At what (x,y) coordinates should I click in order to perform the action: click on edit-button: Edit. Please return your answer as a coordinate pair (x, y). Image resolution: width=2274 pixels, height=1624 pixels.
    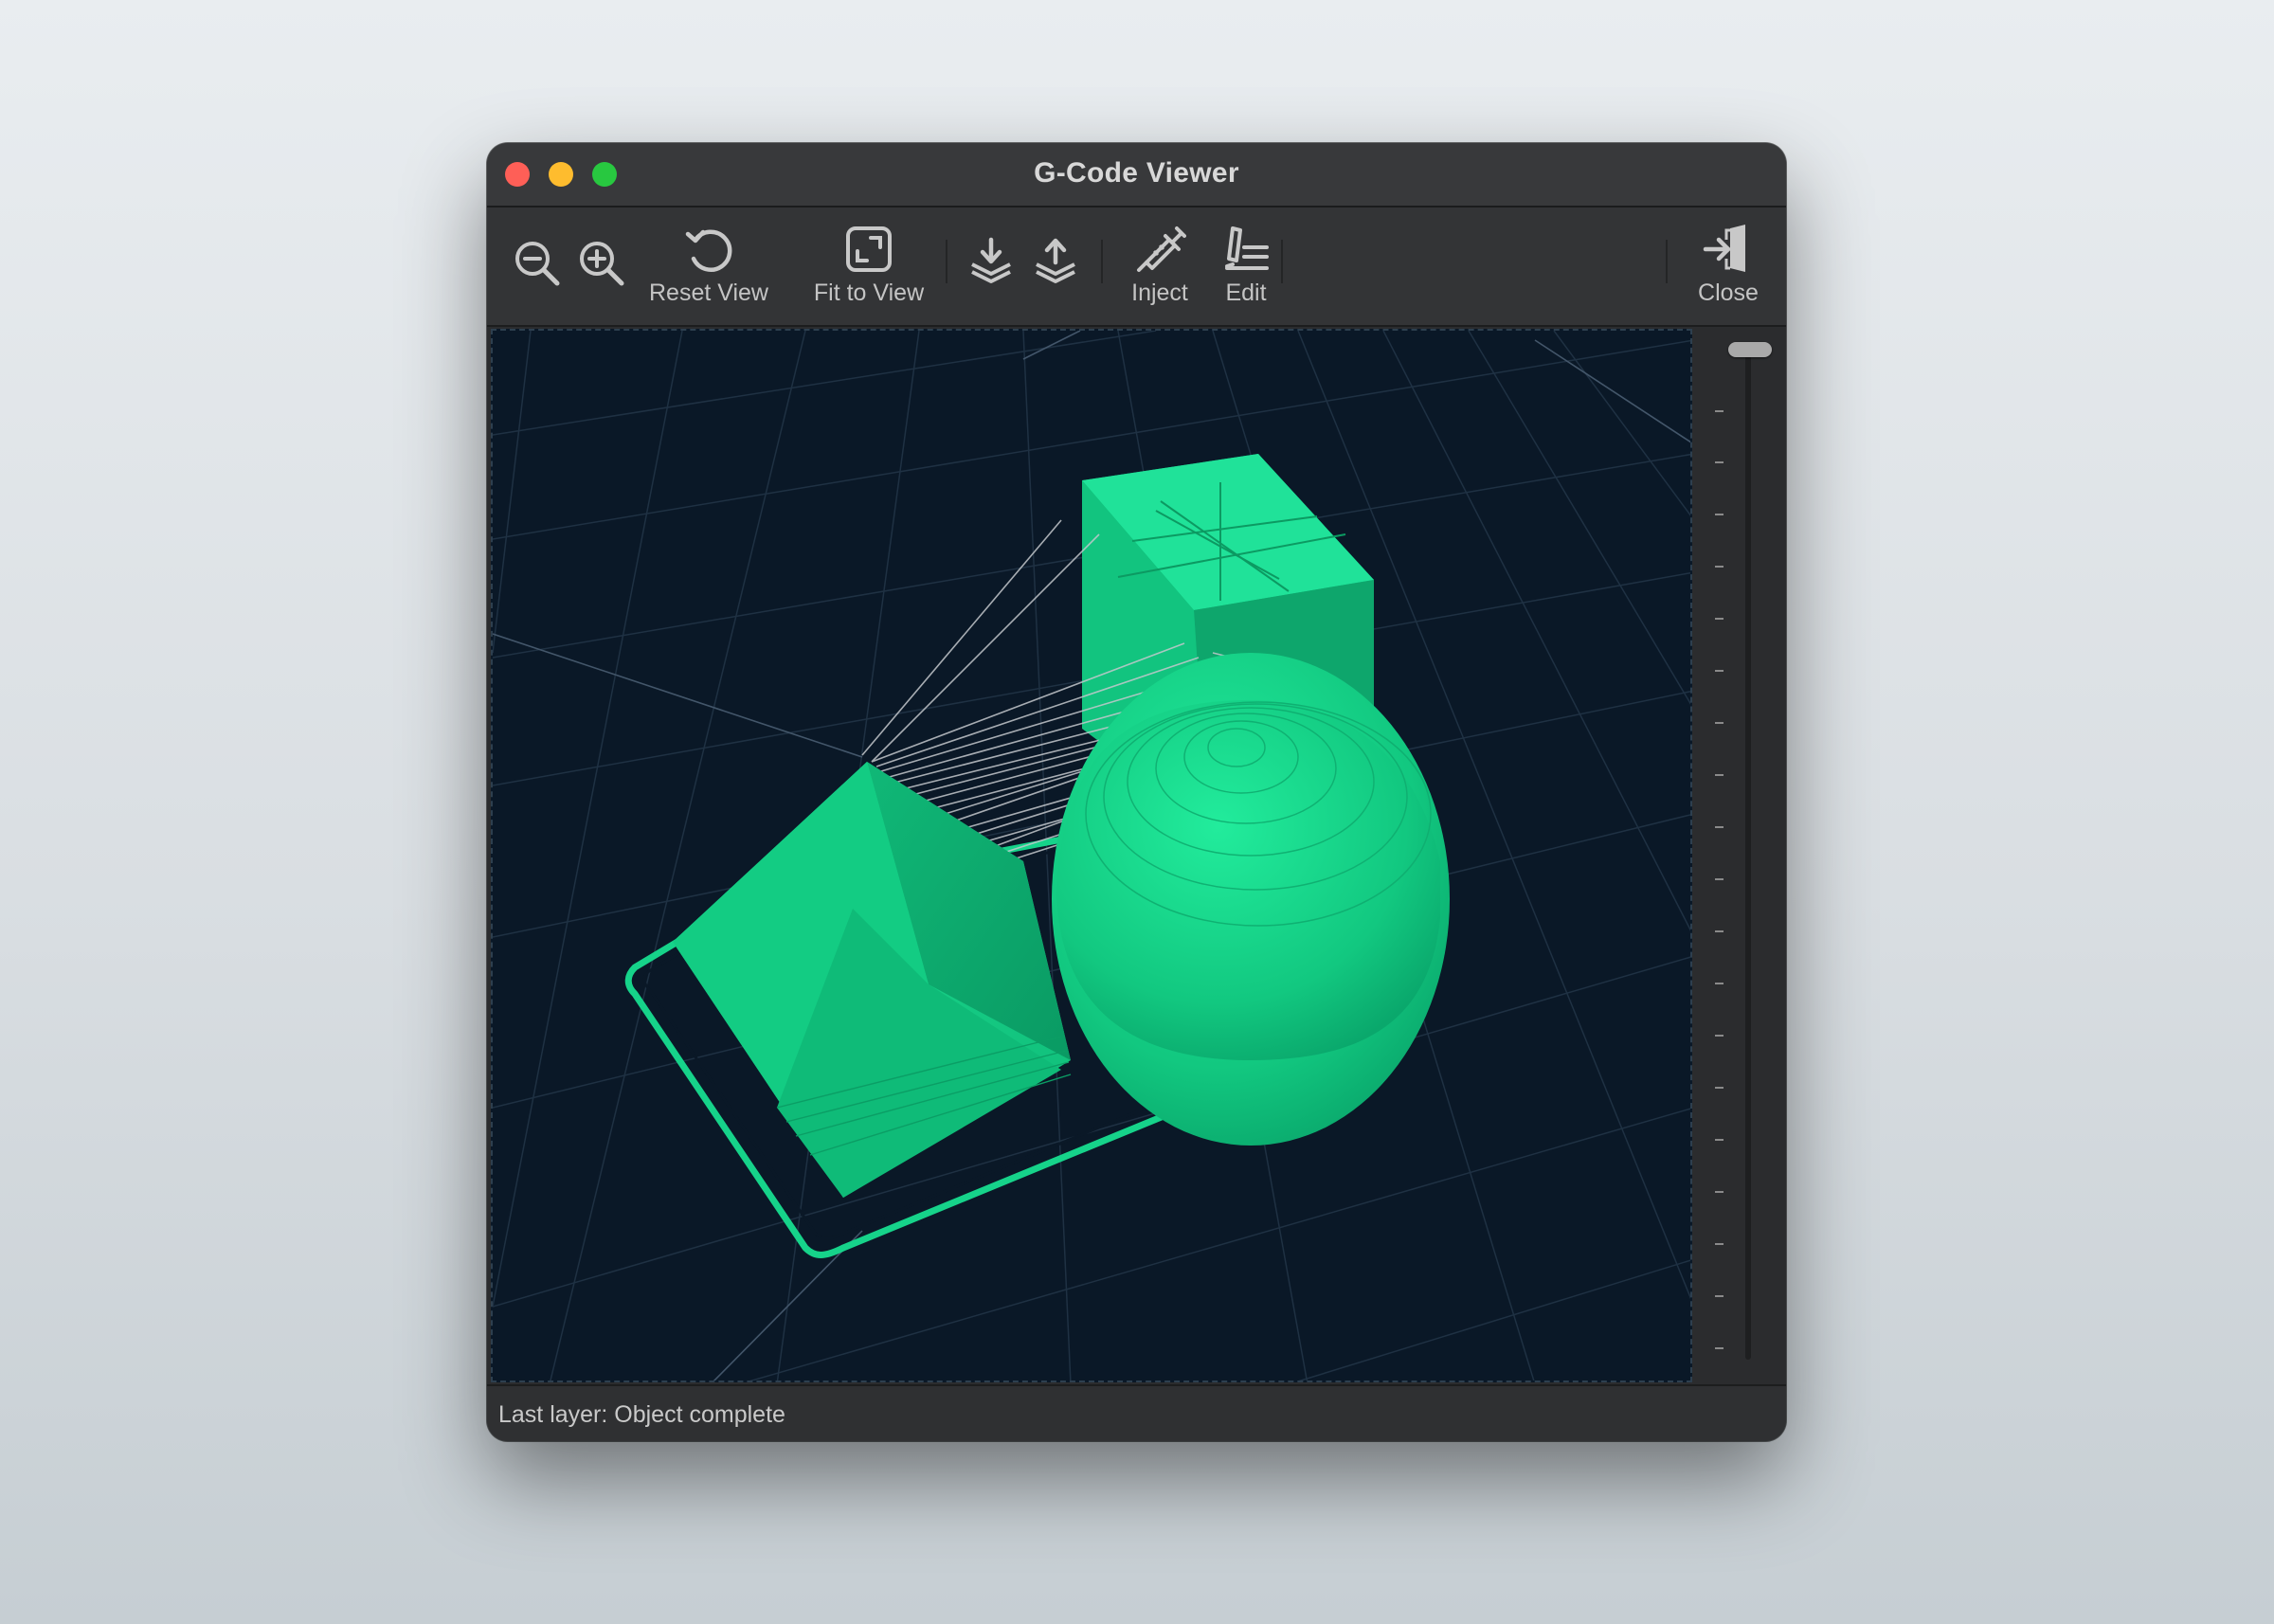
    Looking at the image, I should click on (1246, 266).